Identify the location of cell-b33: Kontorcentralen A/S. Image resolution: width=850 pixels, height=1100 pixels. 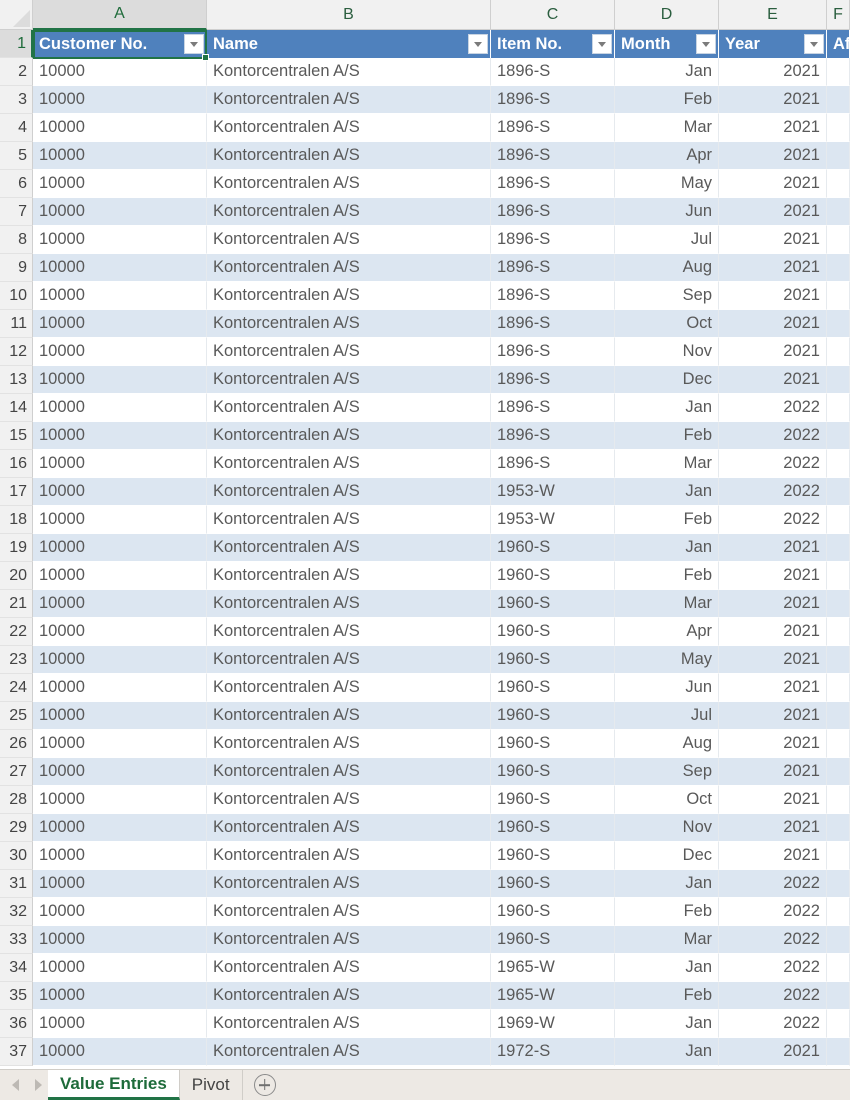
(349, 940).